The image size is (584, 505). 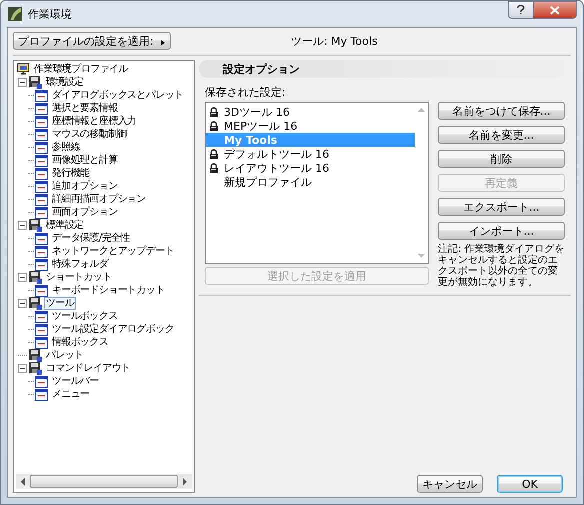 What do you see at coordinates (80, 342) in the screenshot?
I see `tree-item: 情報ボックス` at bounding box center [80, 342].